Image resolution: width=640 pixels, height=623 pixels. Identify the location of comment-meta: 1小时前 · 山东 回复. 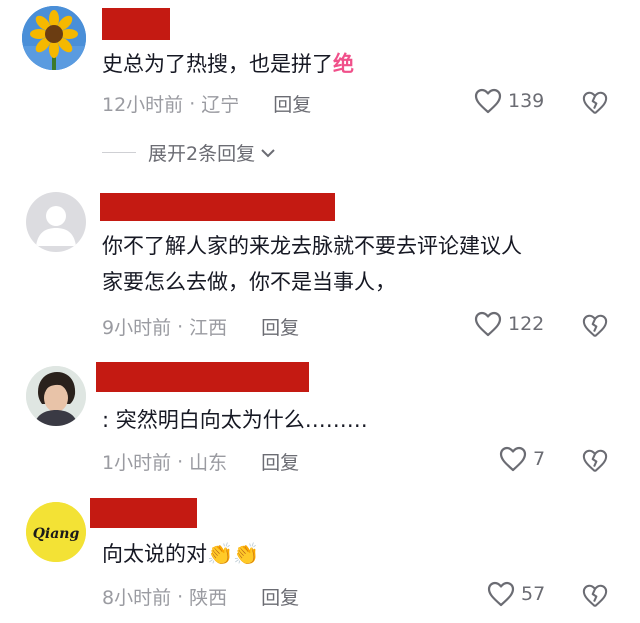
(200, 461).